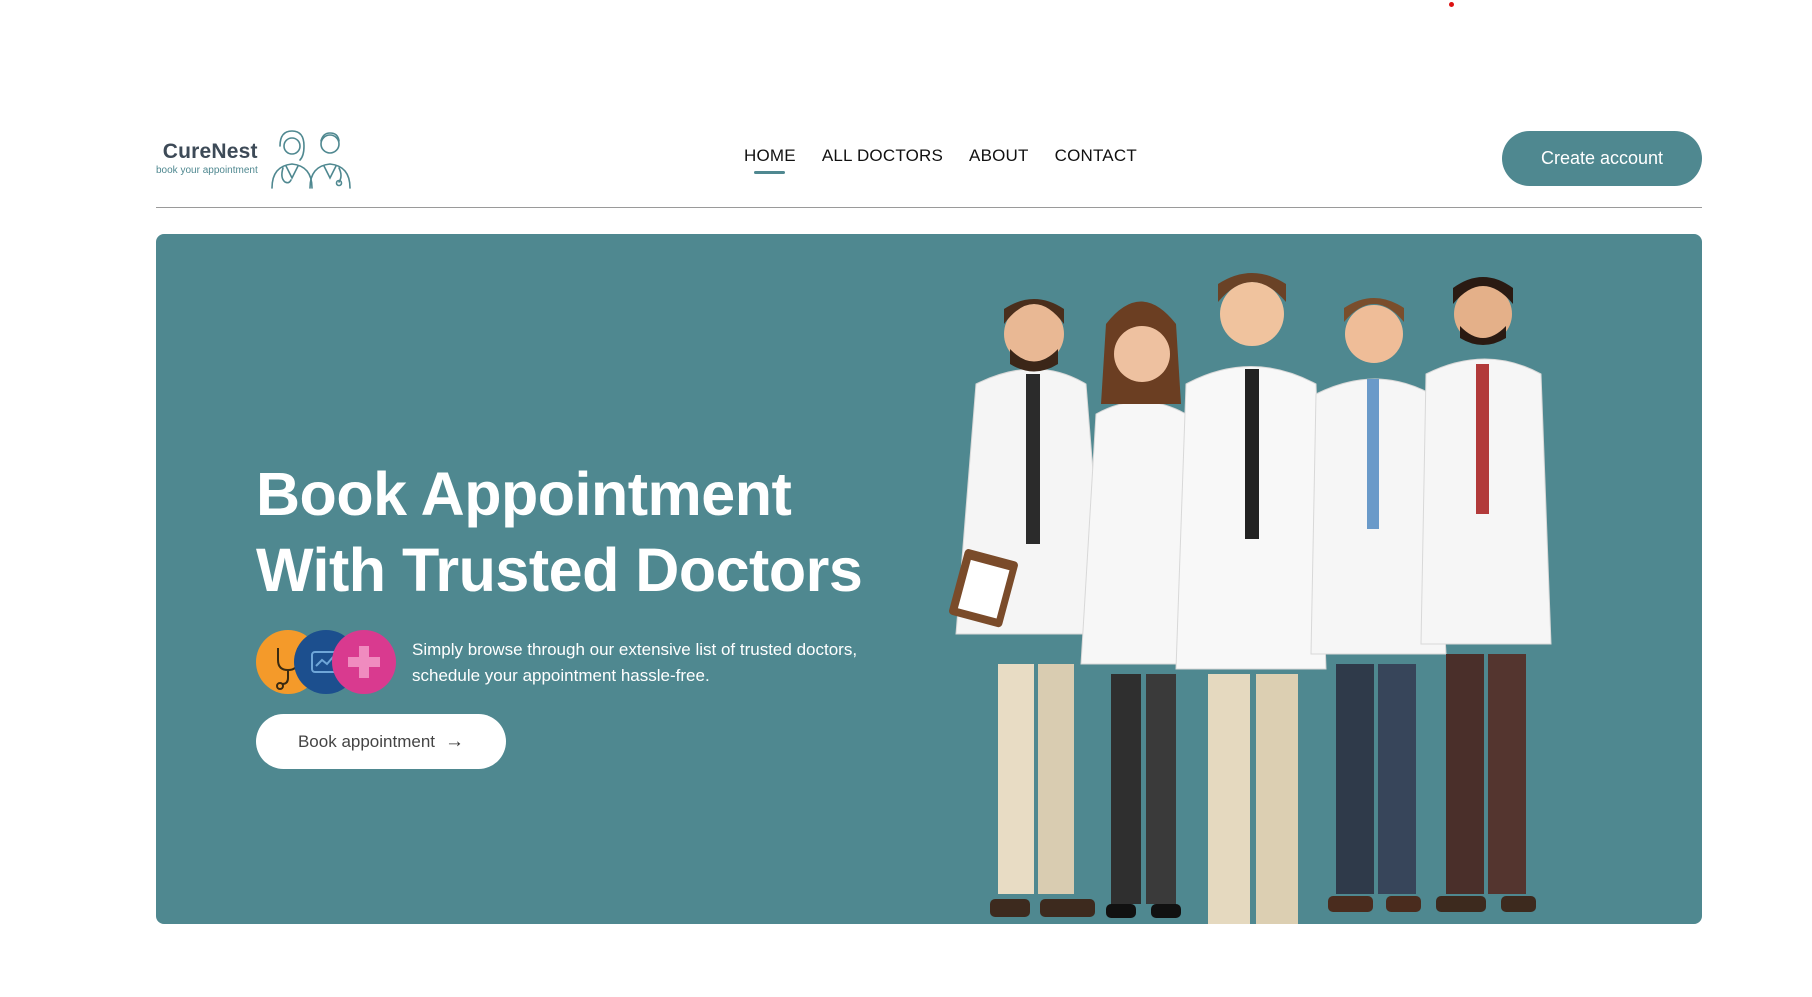 This screenshot has width=1812, height=997. I want to click on hero-description-line-2: schedule your appointment hassle-free., so click(561, 675).